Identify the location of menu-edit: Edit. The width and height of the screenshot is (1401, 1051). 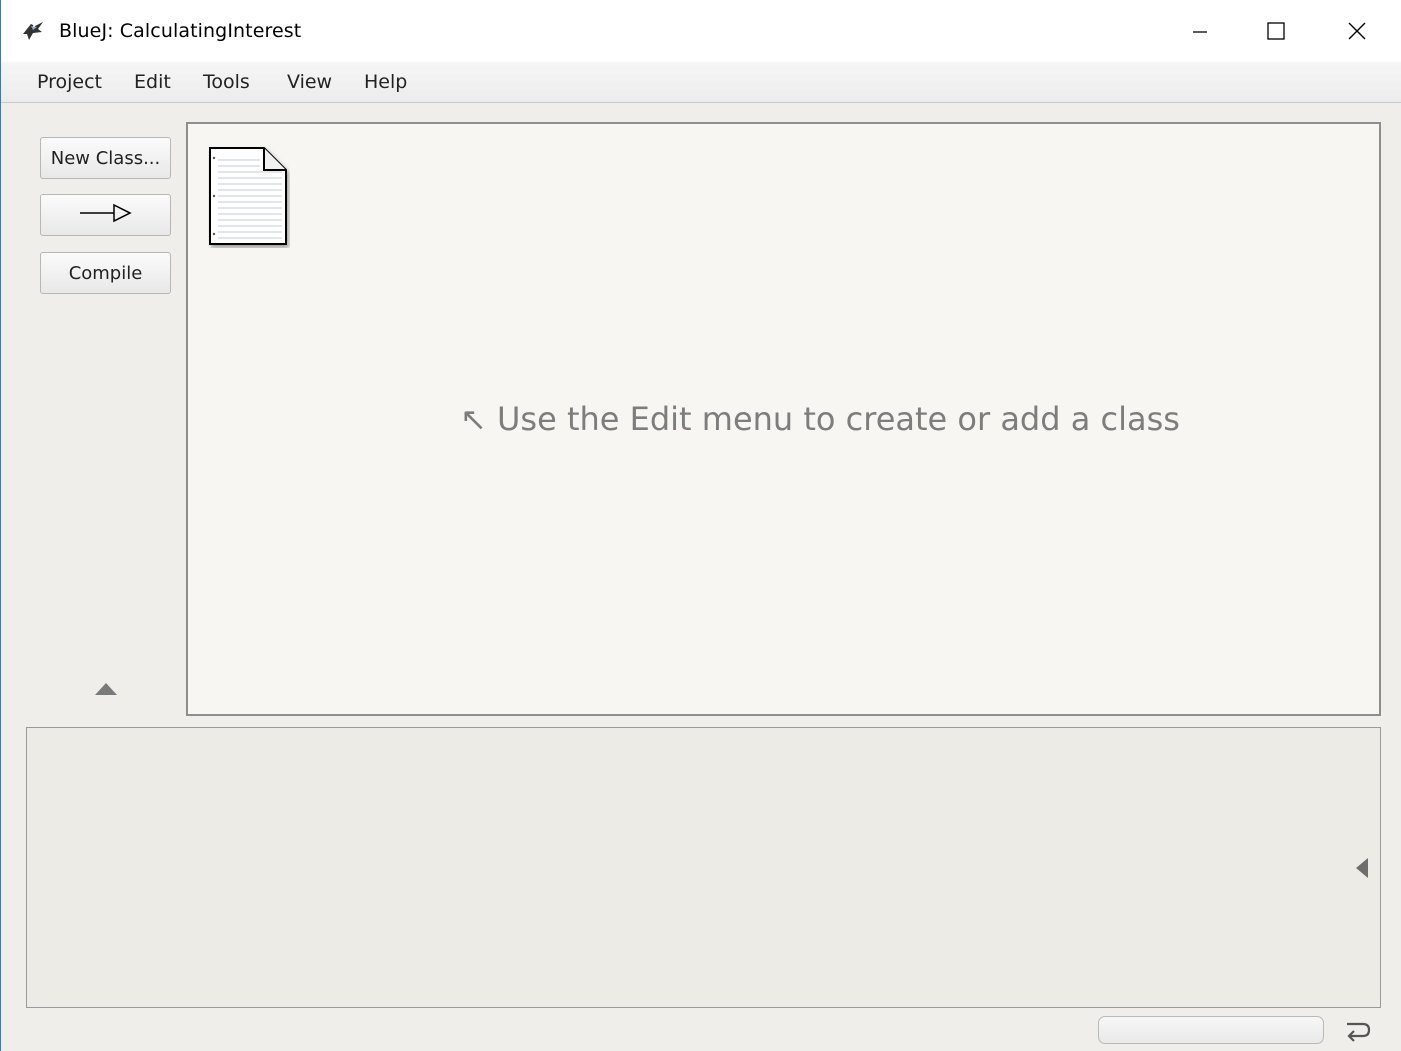
(152, 82).